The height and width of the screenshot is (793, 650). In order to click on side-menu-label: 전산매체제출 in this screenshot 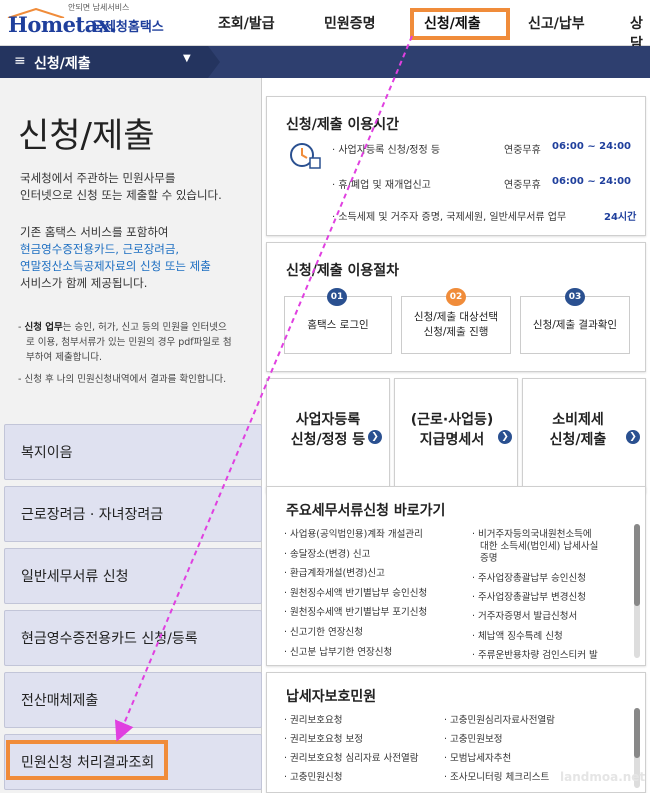, I will do `click(60, 701)`.